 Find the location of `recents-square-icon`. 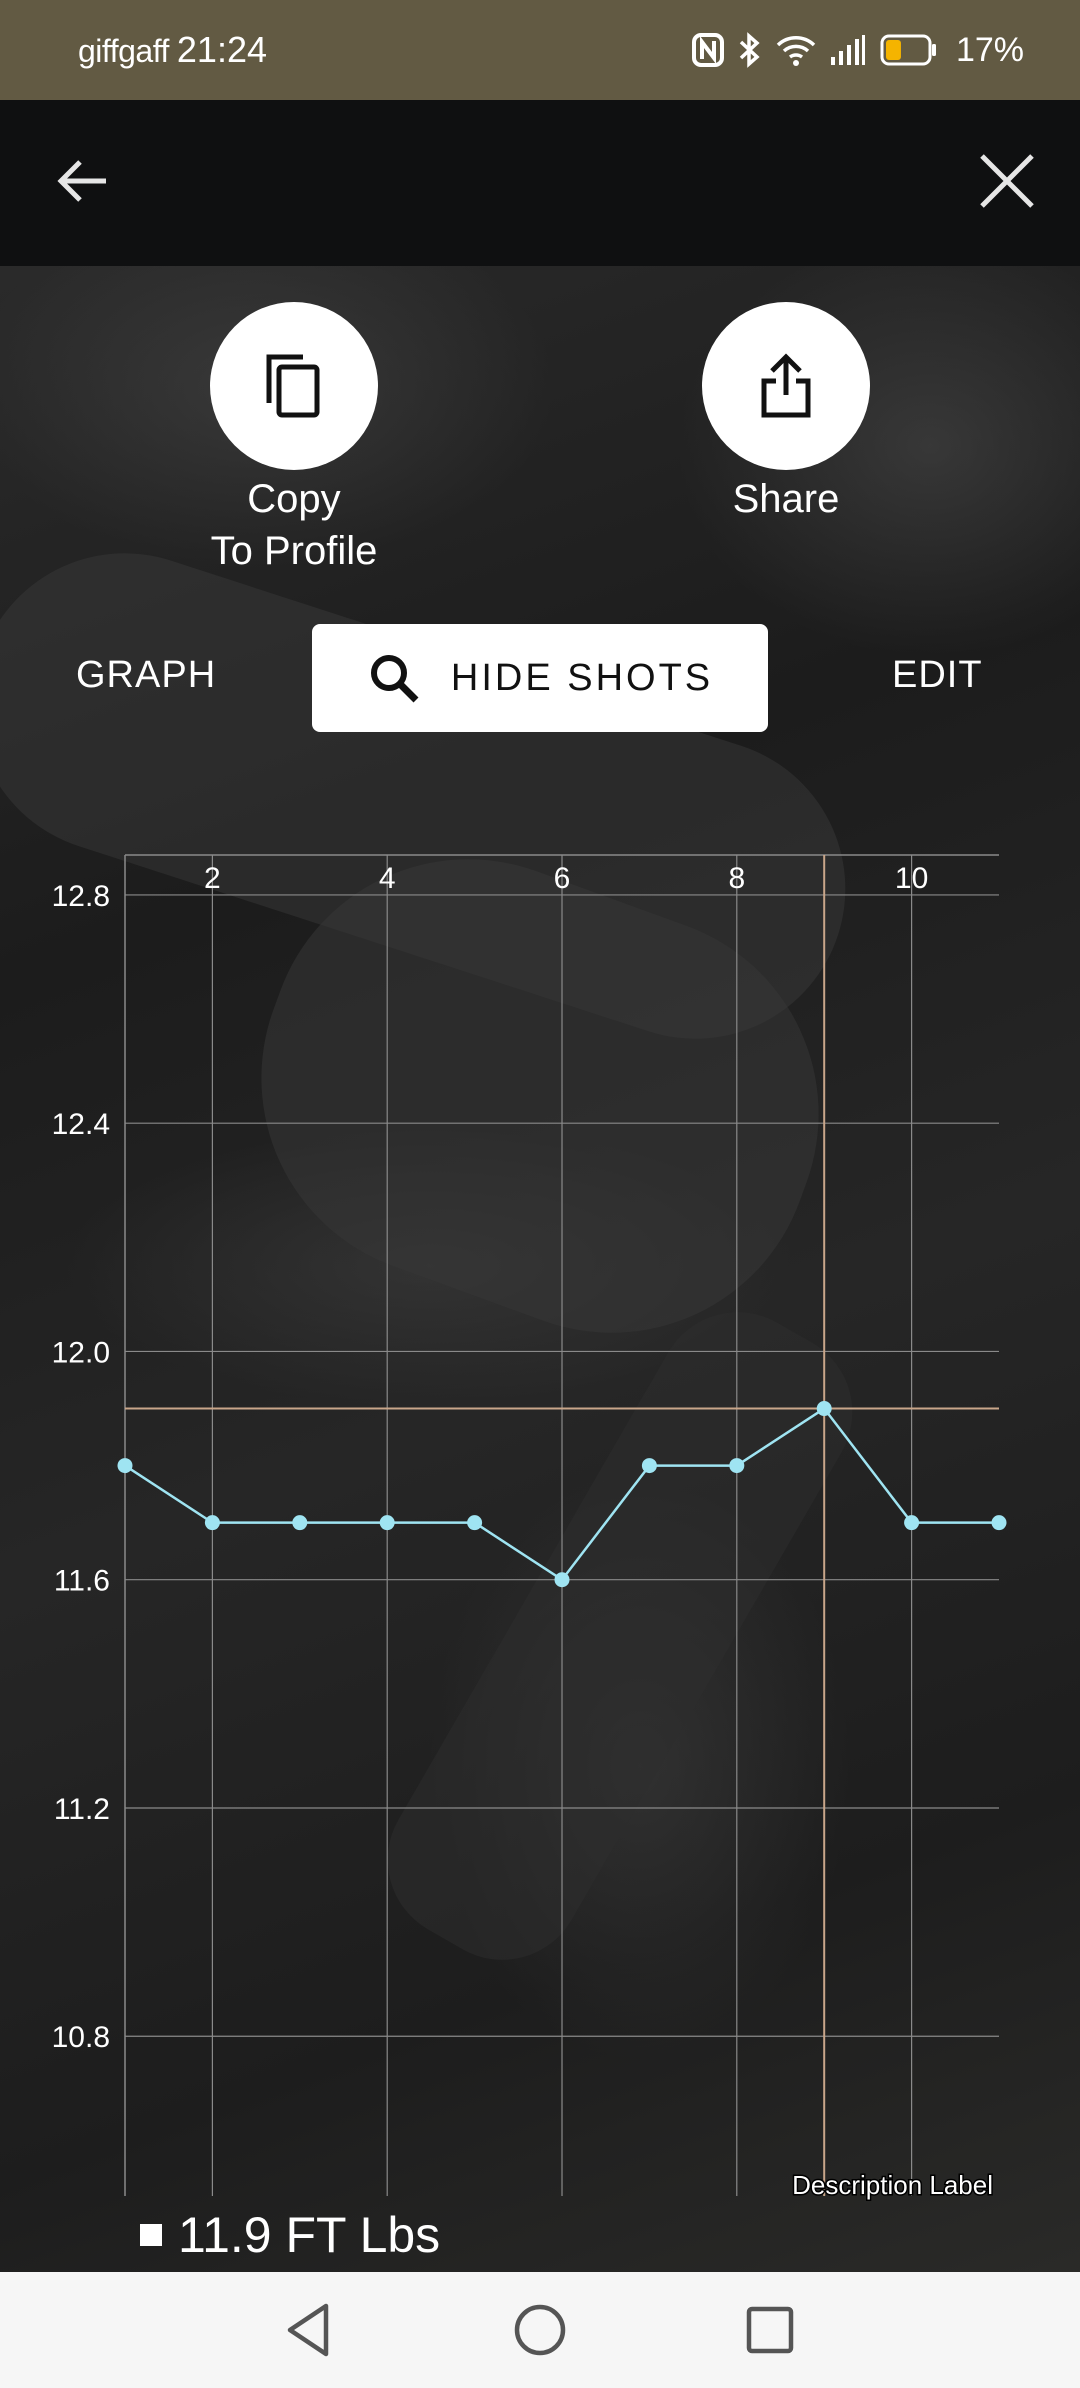

recents-square-icon is located at coordinates (770, 2330).